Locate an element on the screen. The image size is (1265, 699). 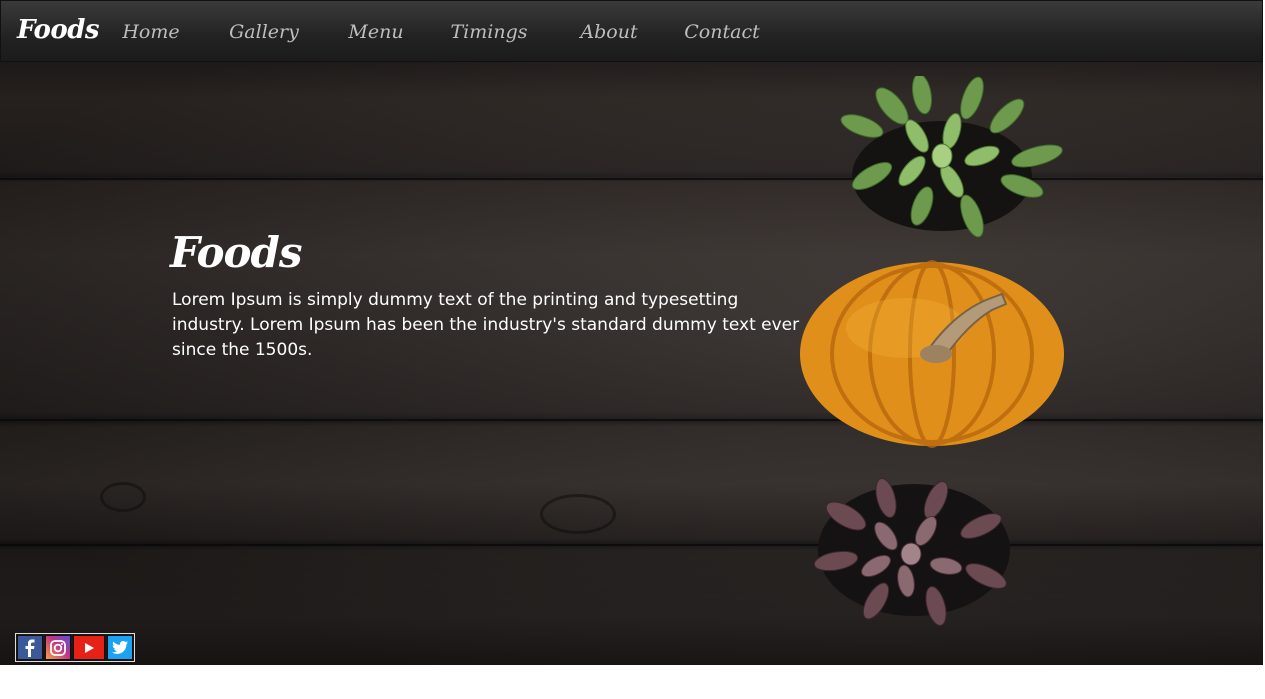
hero-title: Foods is located at coordinates (236, 252).